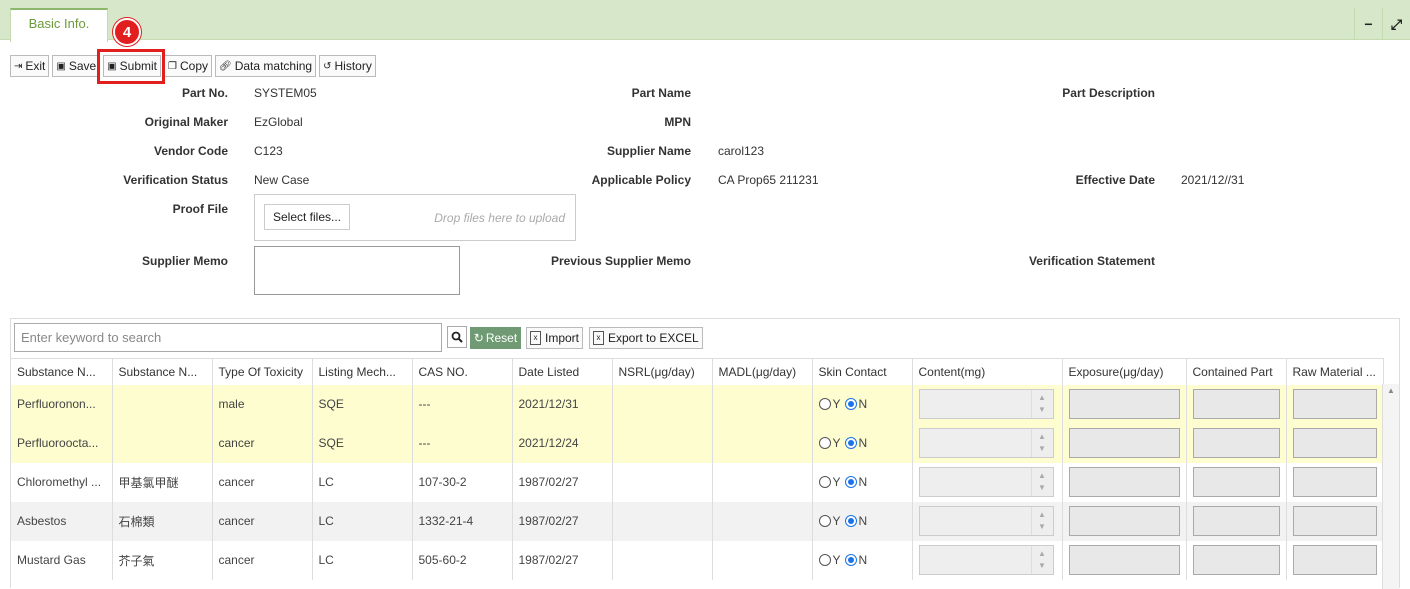  I want to click on save-button: ▣ Save, so click(76, 66).